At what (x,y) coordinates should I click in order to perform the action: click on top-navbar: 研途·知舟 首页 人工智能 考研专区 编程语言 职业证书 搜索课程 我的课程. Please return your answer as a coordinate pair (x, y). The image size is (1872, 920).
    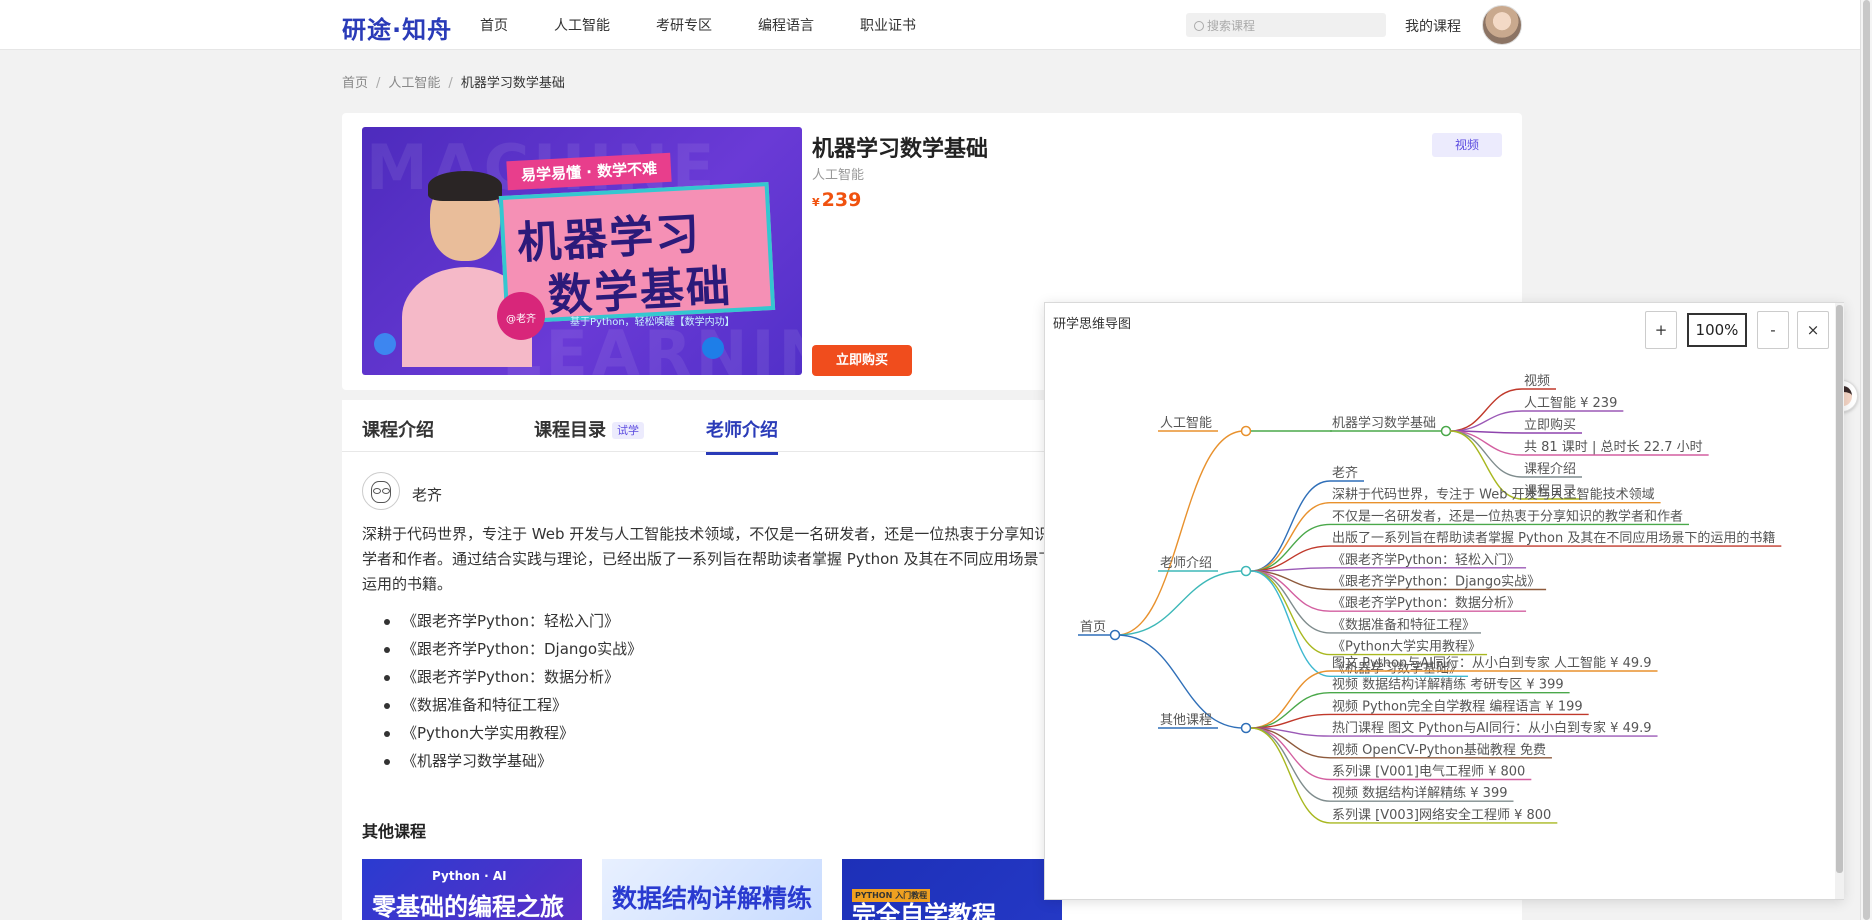
    Looking at the image, I should click on (930, 25).